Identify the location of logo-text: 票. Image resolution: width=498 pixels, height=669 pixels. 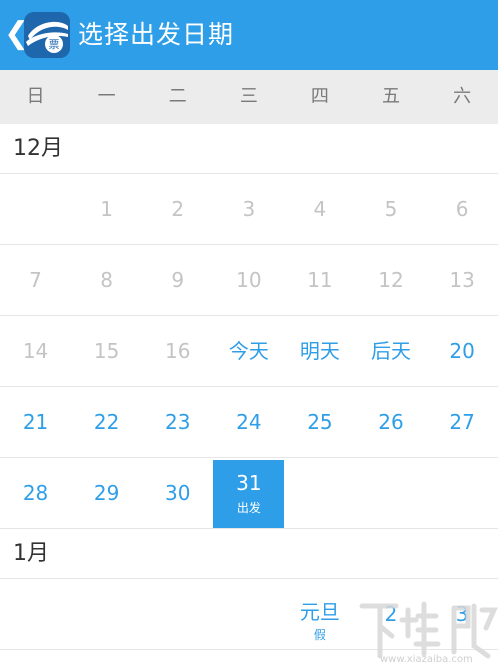
(54, 44).